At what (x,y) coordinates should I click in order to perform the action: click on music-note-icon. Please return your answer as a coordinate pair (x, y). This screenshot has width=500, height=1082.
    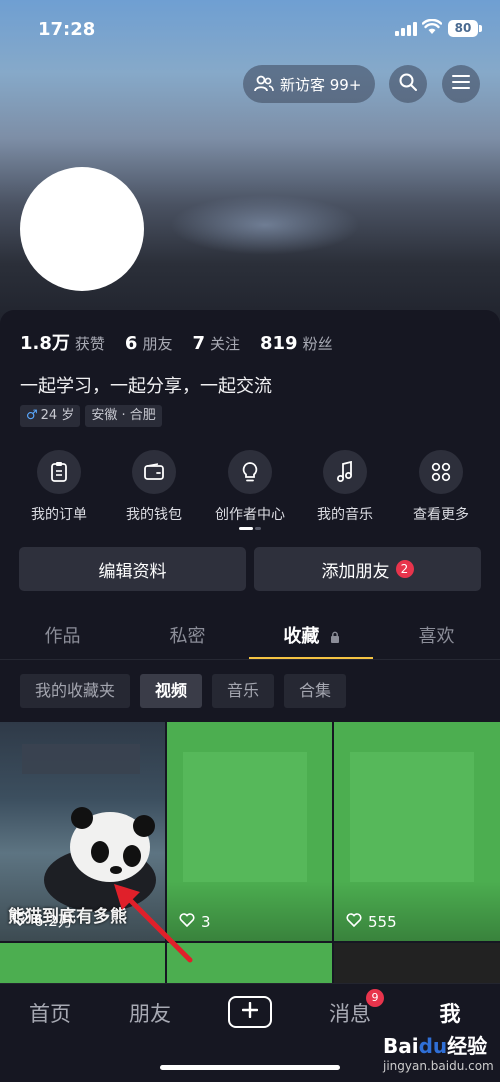
    Looking at the image, I should click on (345, 472).